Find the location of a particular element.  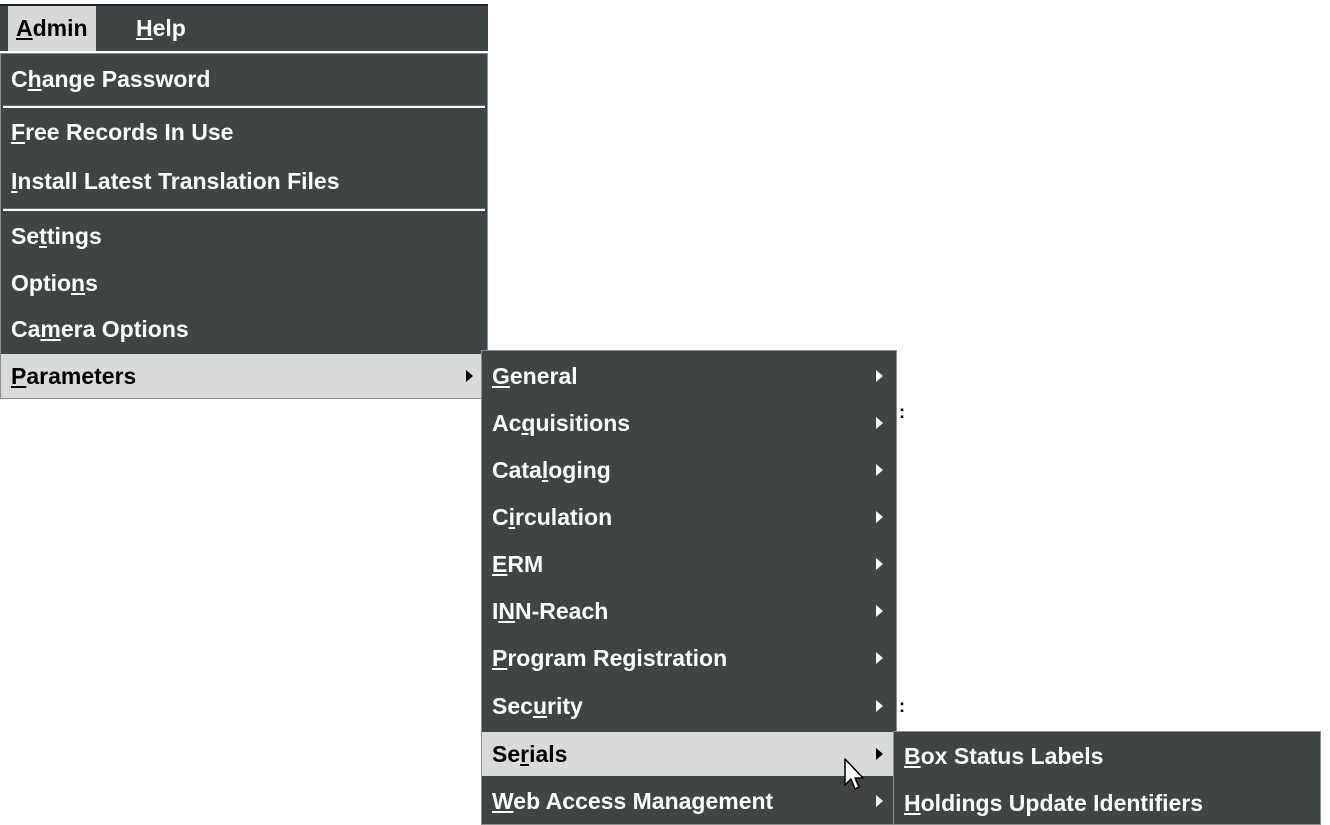

menu-item-inn-reach: INN-Reach is located at coordinates (689, 611).